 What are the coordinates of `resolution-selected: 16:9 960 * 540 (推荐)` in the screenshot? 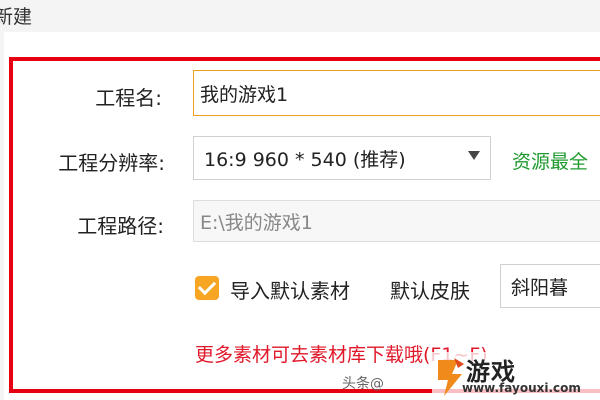 It's located at (305, 159).